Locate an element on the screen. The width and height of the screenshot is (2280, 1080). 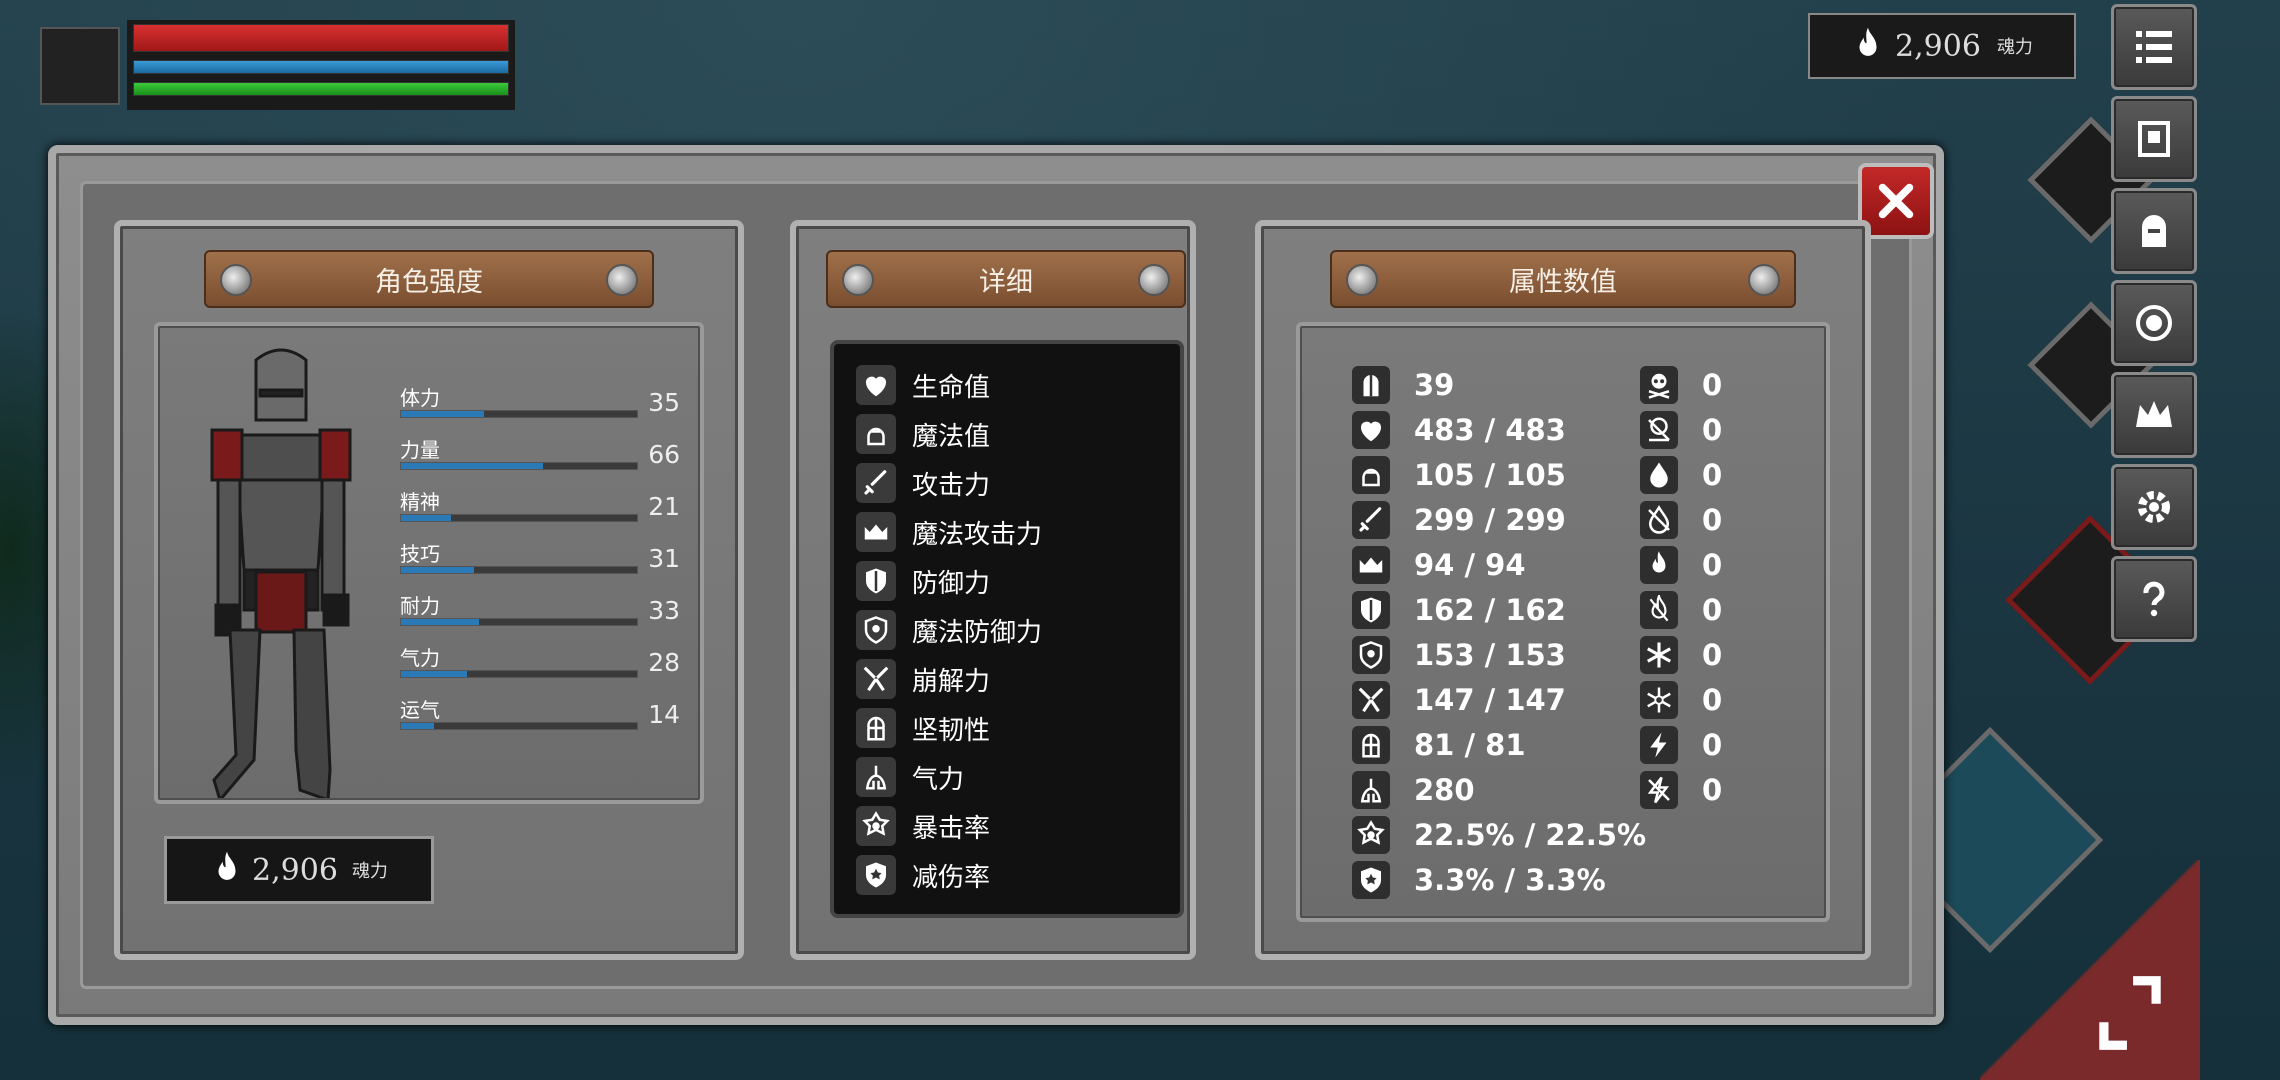
equipment-button is located at coordinates (2154, 231).